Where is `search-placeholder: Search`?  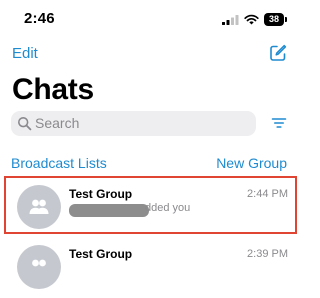
search-placeholder: Search is located at coordinates (57, 123).